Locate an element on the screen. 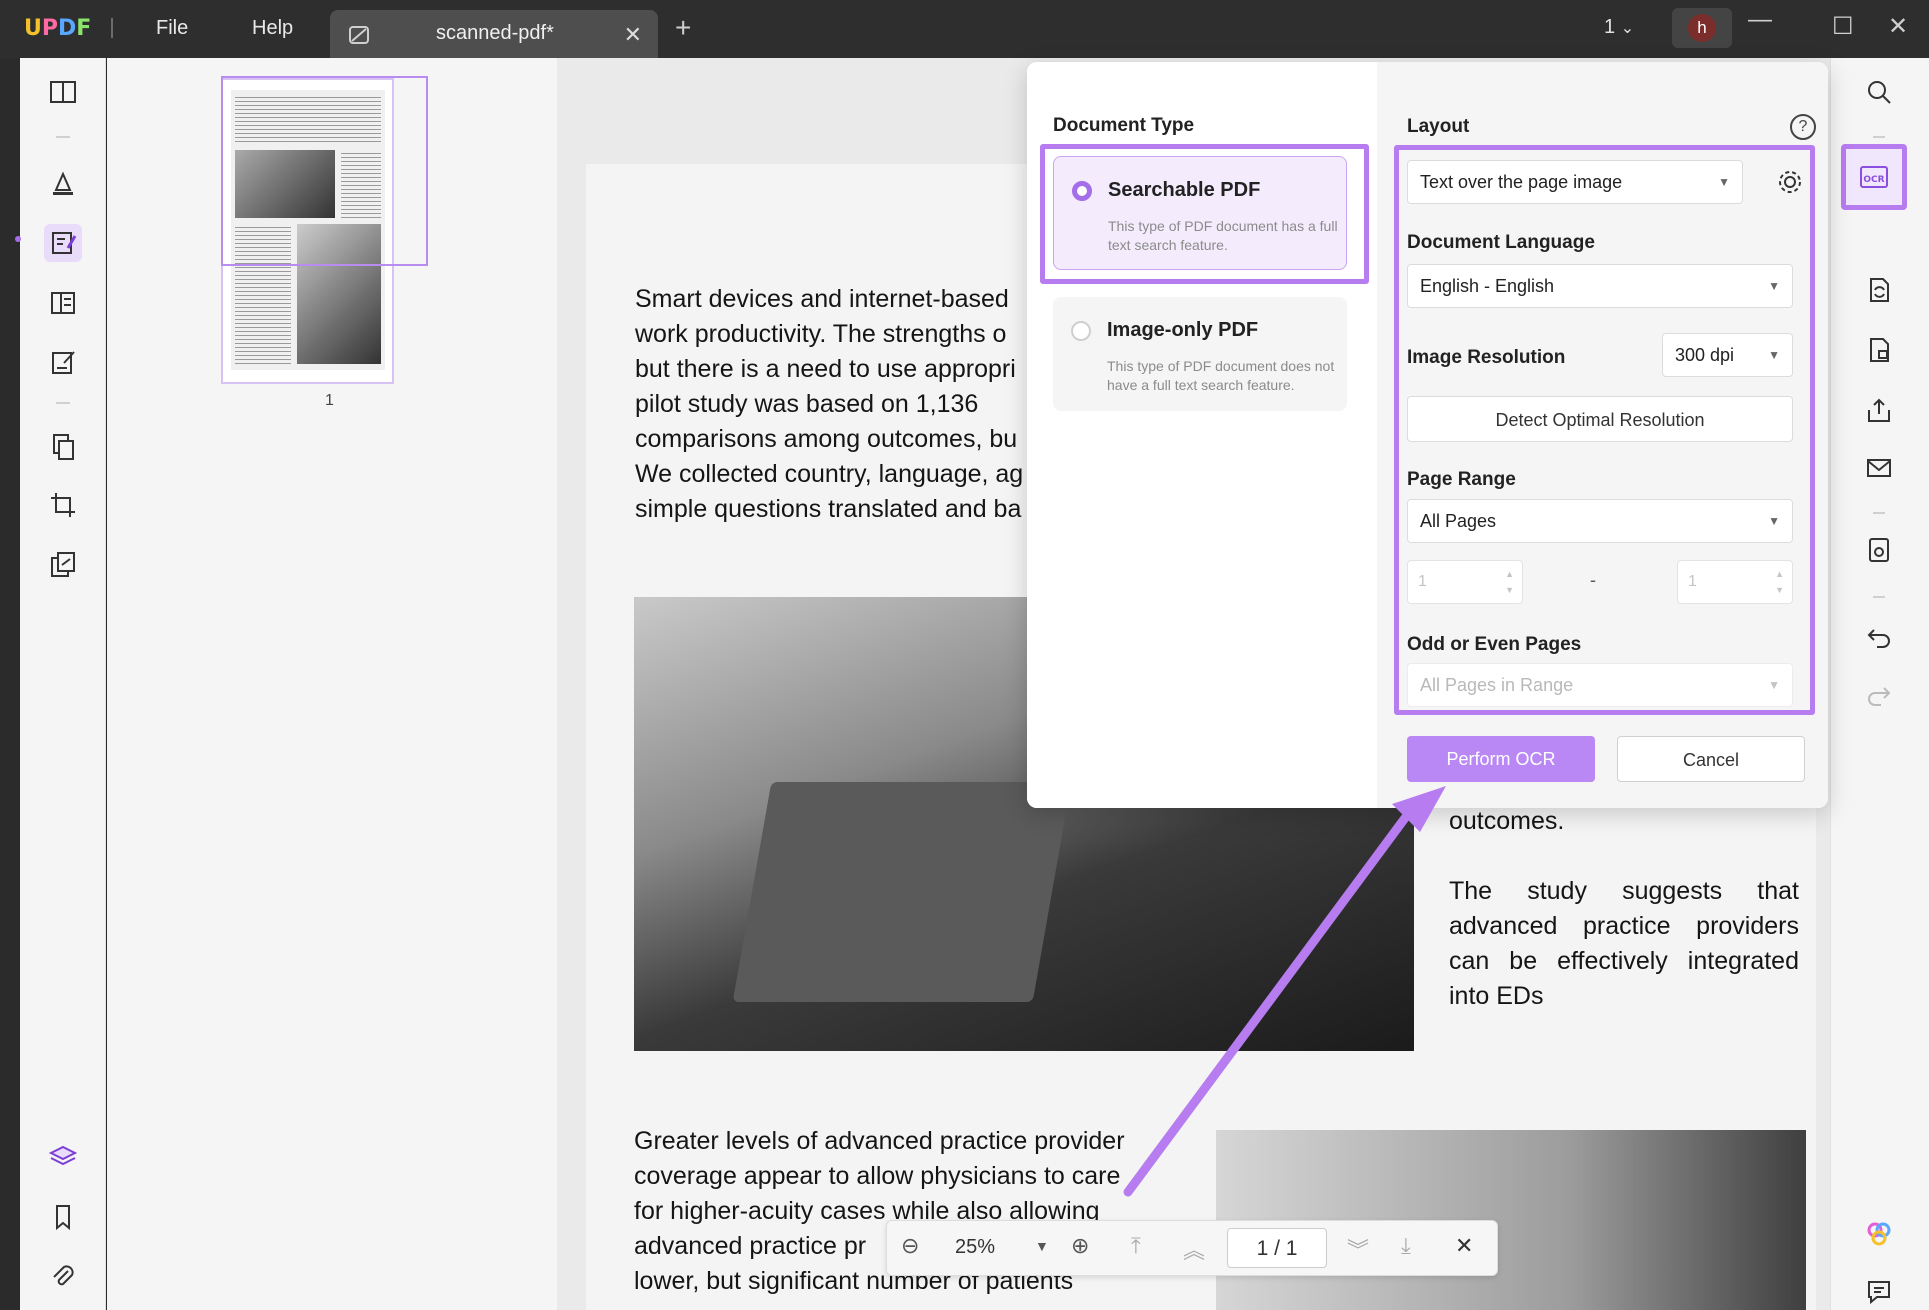  zoom-in-icon: ⊕ is located at coordinates (1080, 1246).